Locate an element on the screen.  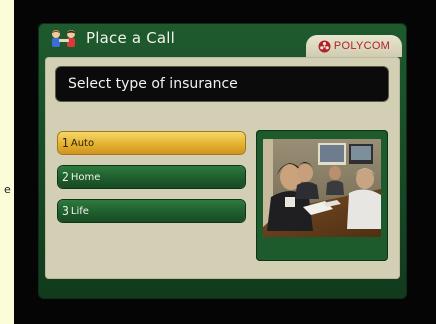
option-label: Life is located at coordinates (79, 211).